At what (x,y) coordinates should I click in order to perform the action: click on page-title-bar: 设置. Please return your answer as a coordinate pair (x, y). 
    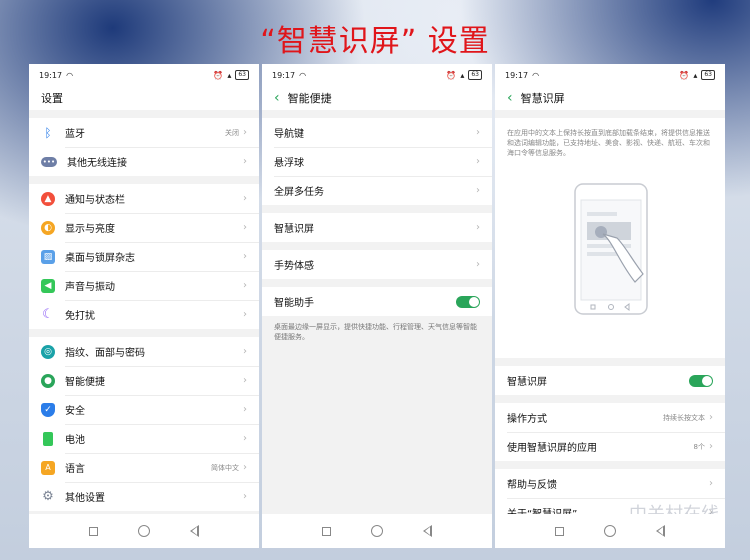
    Looking at the image, I should click on (144, 98).